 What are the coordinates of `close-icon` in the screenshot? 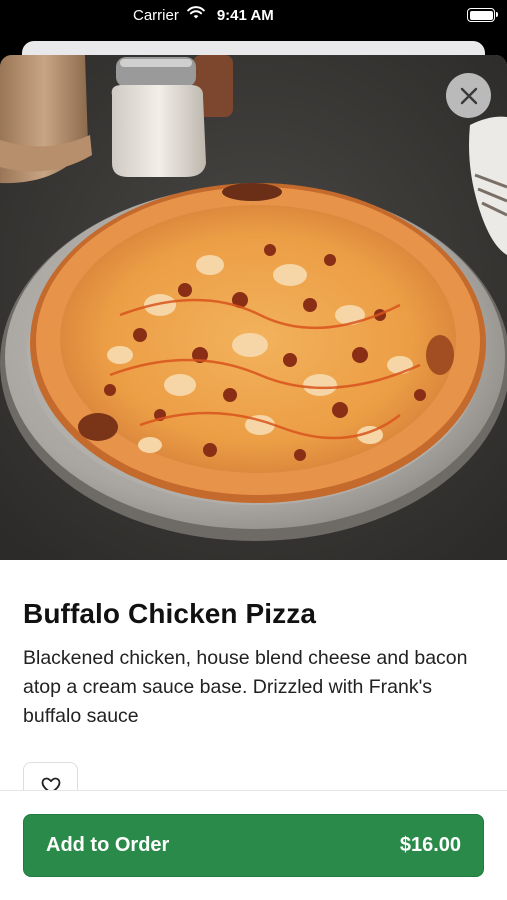 It's located at (469, 96).